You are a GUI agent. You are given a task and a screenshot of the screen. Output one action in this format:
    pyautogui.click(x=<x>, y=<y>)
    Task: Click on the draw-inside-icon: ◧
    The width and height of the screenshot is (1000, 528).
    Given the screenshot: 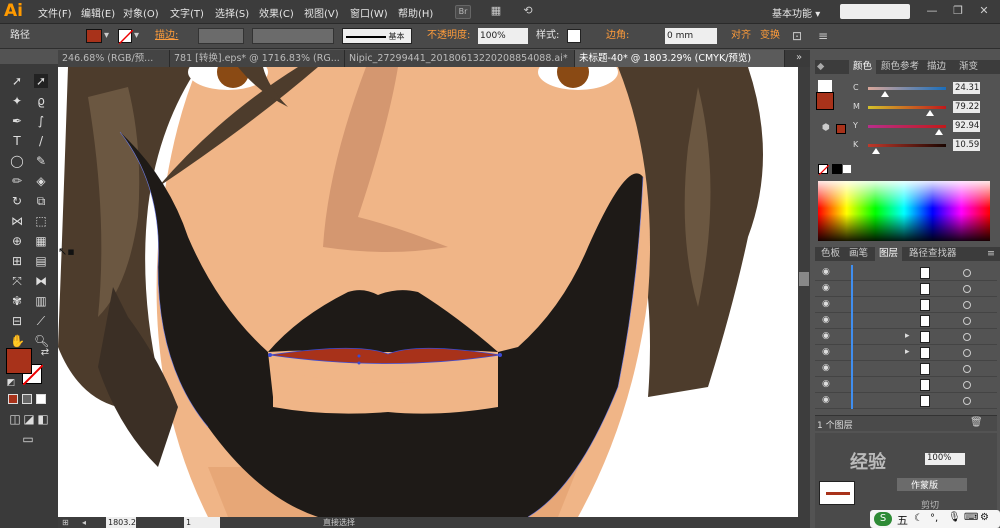 What is the action you would take?
    pyautogui.click(x=43, y=419)
    